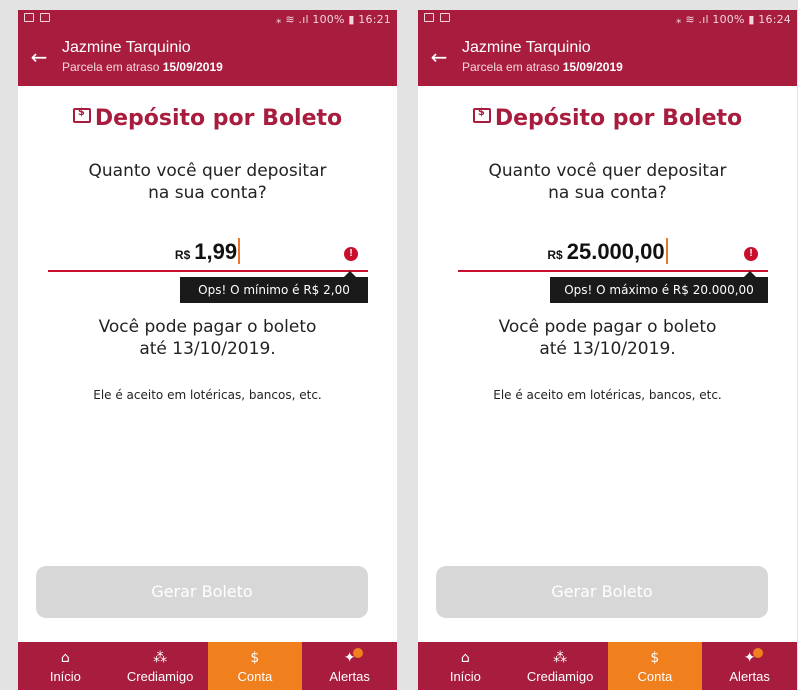 The image size is (798, 690). What do you see at coordinates (333, 19) in the screenshot?
I see `status-info: ⁎ ≋ .ıl 100% ▮ 16:21` at bounding box center [333, 19].